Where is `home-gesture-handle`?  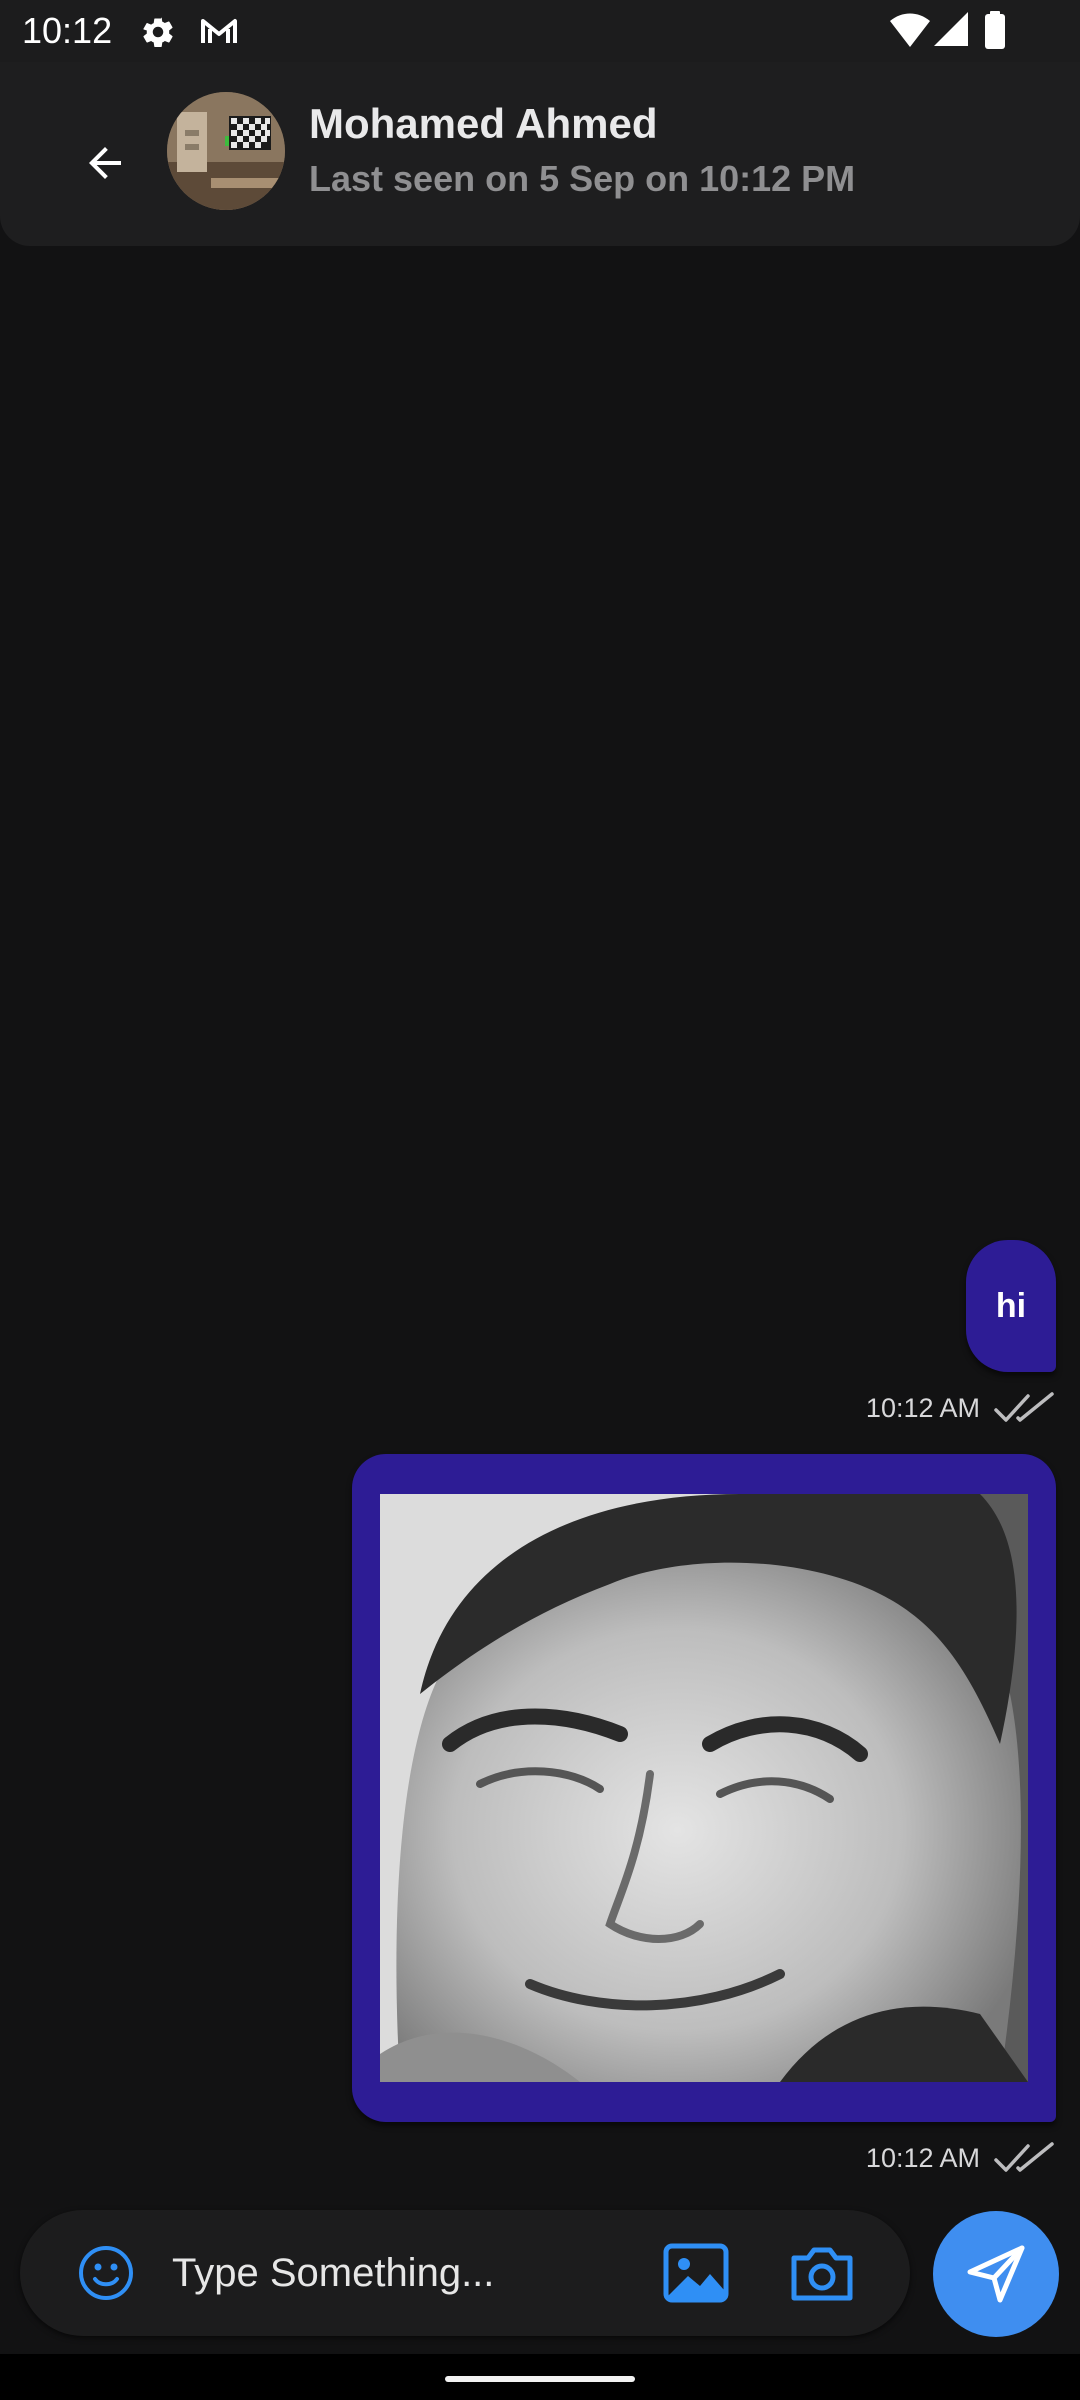 home-gesture-handle is located at coordinates (540, 2379).